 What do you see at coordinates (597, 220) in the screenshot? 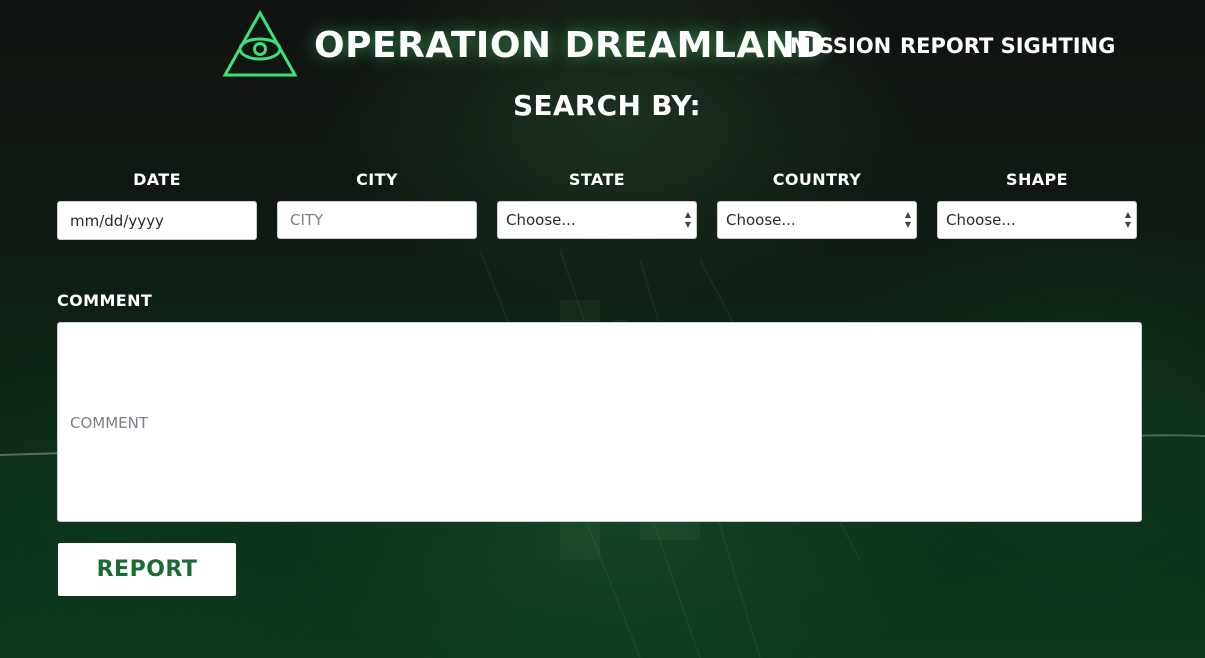
I see `state-select: Choose... ▲ ▼` at bounding box center [597, 220].